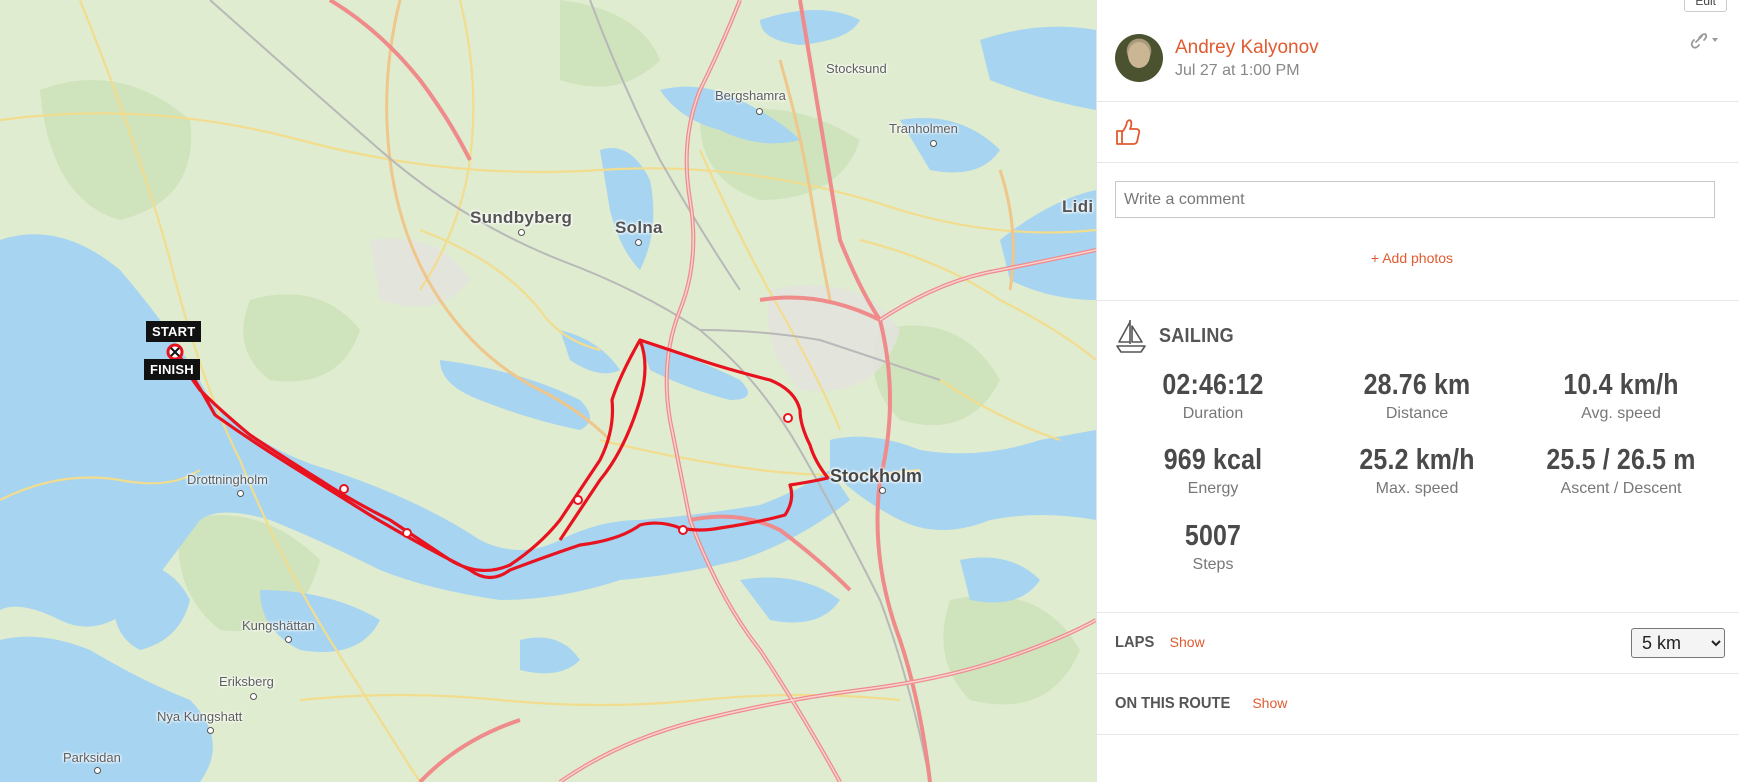  I want to click on stat-avg-speed: 10.4 km/h Avg. speed, so click(1621, 395).